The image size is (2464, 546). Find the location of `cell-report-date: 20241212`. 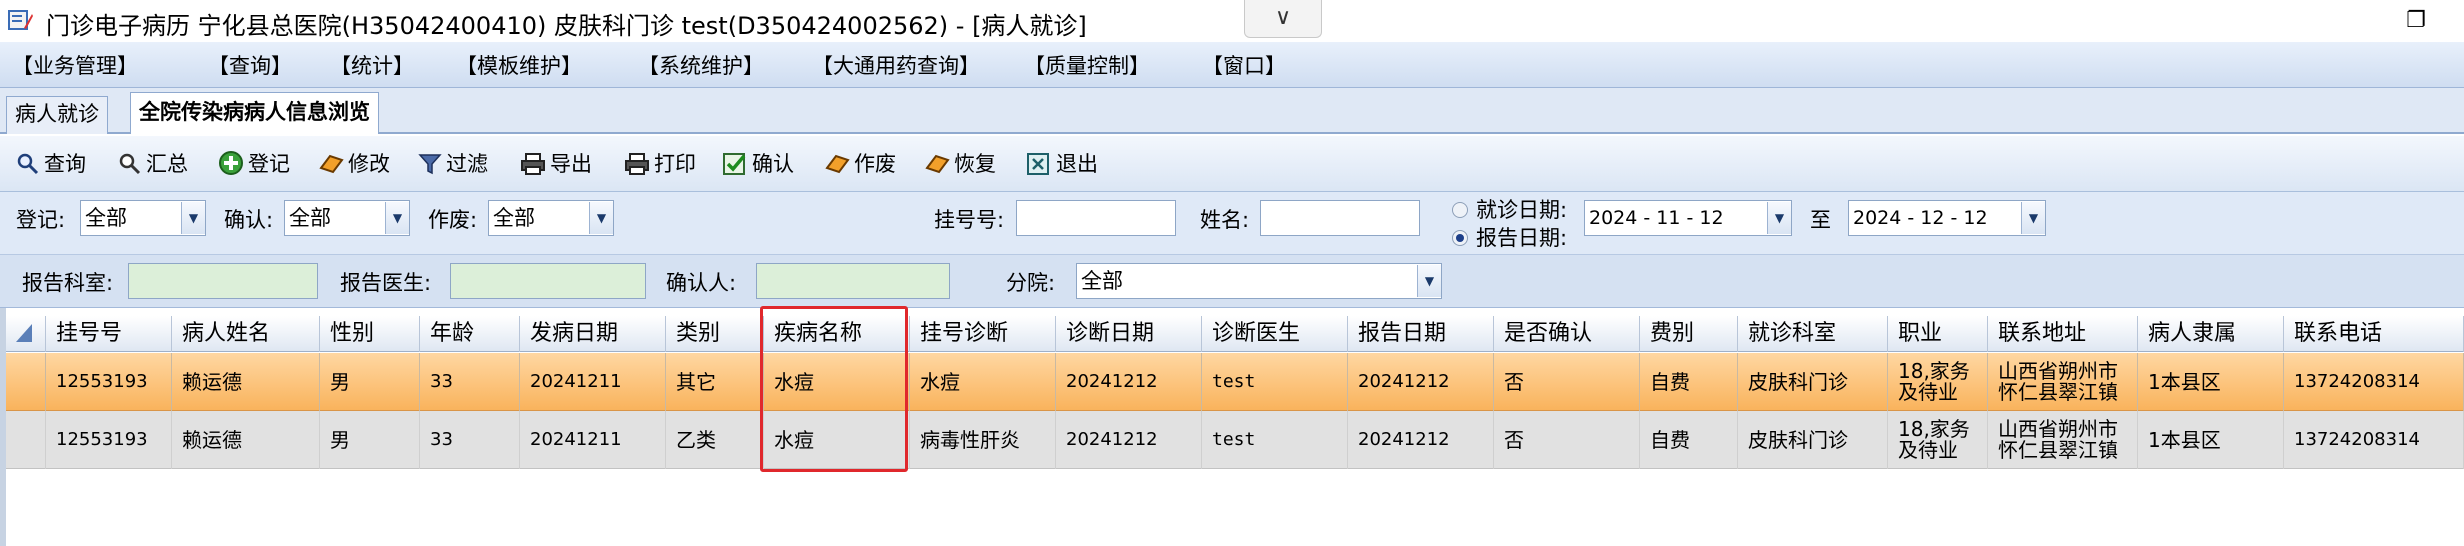

cell-report-date: 20241212 is located at coordinates (1421, 382).